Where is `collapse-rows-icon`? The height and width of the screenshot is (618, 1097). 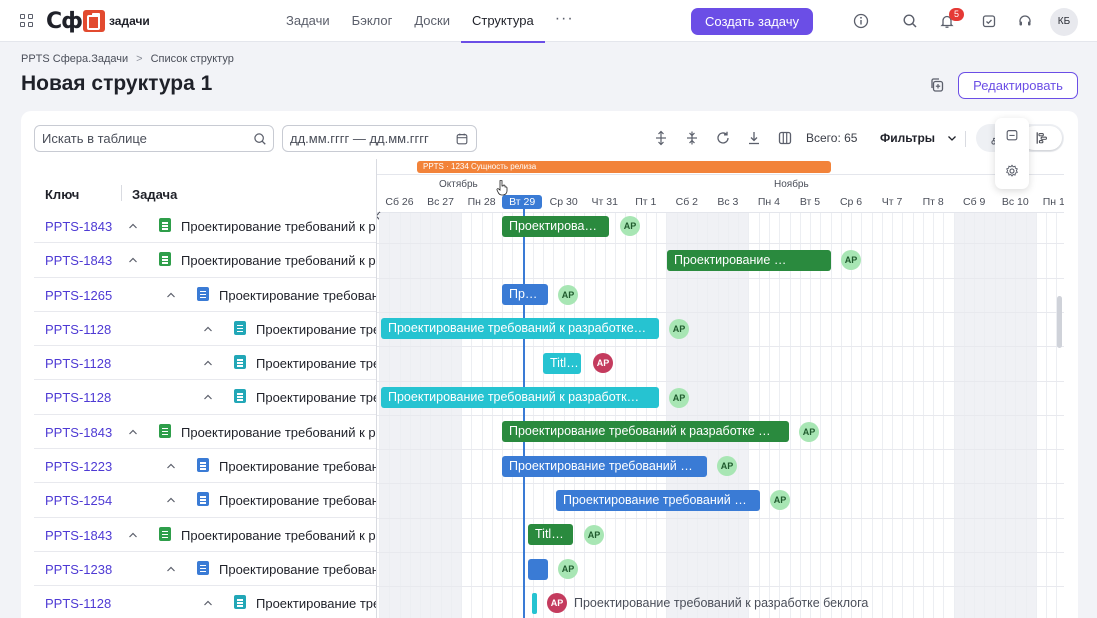 collapse-rows-icon is located at coordinates (692, 138).